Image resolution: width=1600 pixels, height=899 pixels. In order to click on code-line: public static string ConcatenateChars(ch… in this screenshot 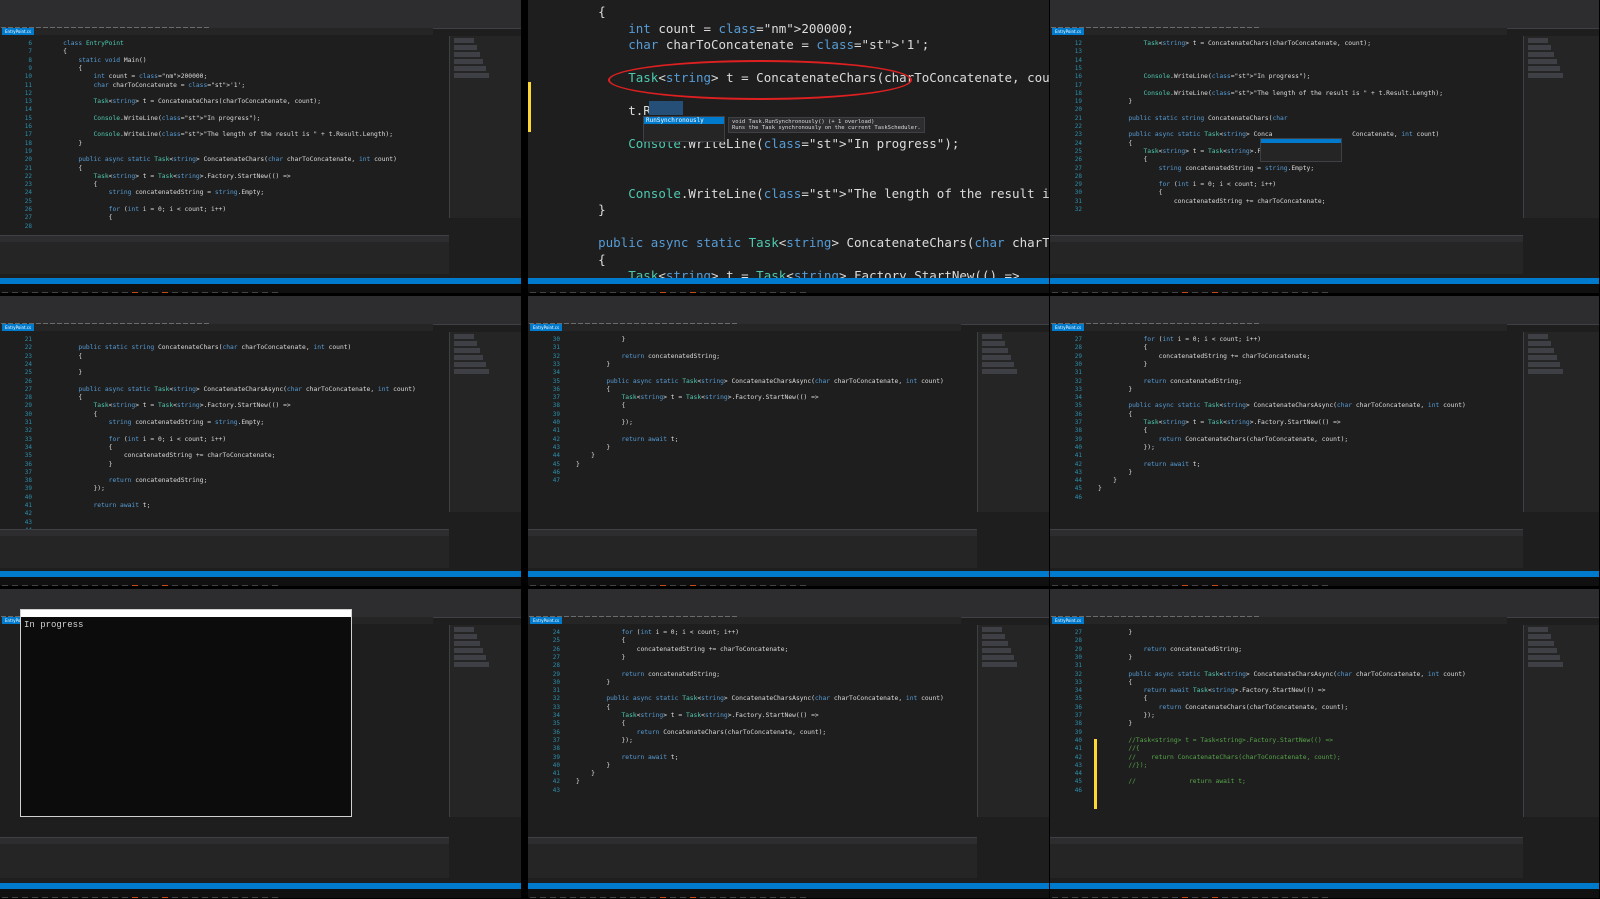, I will do `click(1192, 118)`.